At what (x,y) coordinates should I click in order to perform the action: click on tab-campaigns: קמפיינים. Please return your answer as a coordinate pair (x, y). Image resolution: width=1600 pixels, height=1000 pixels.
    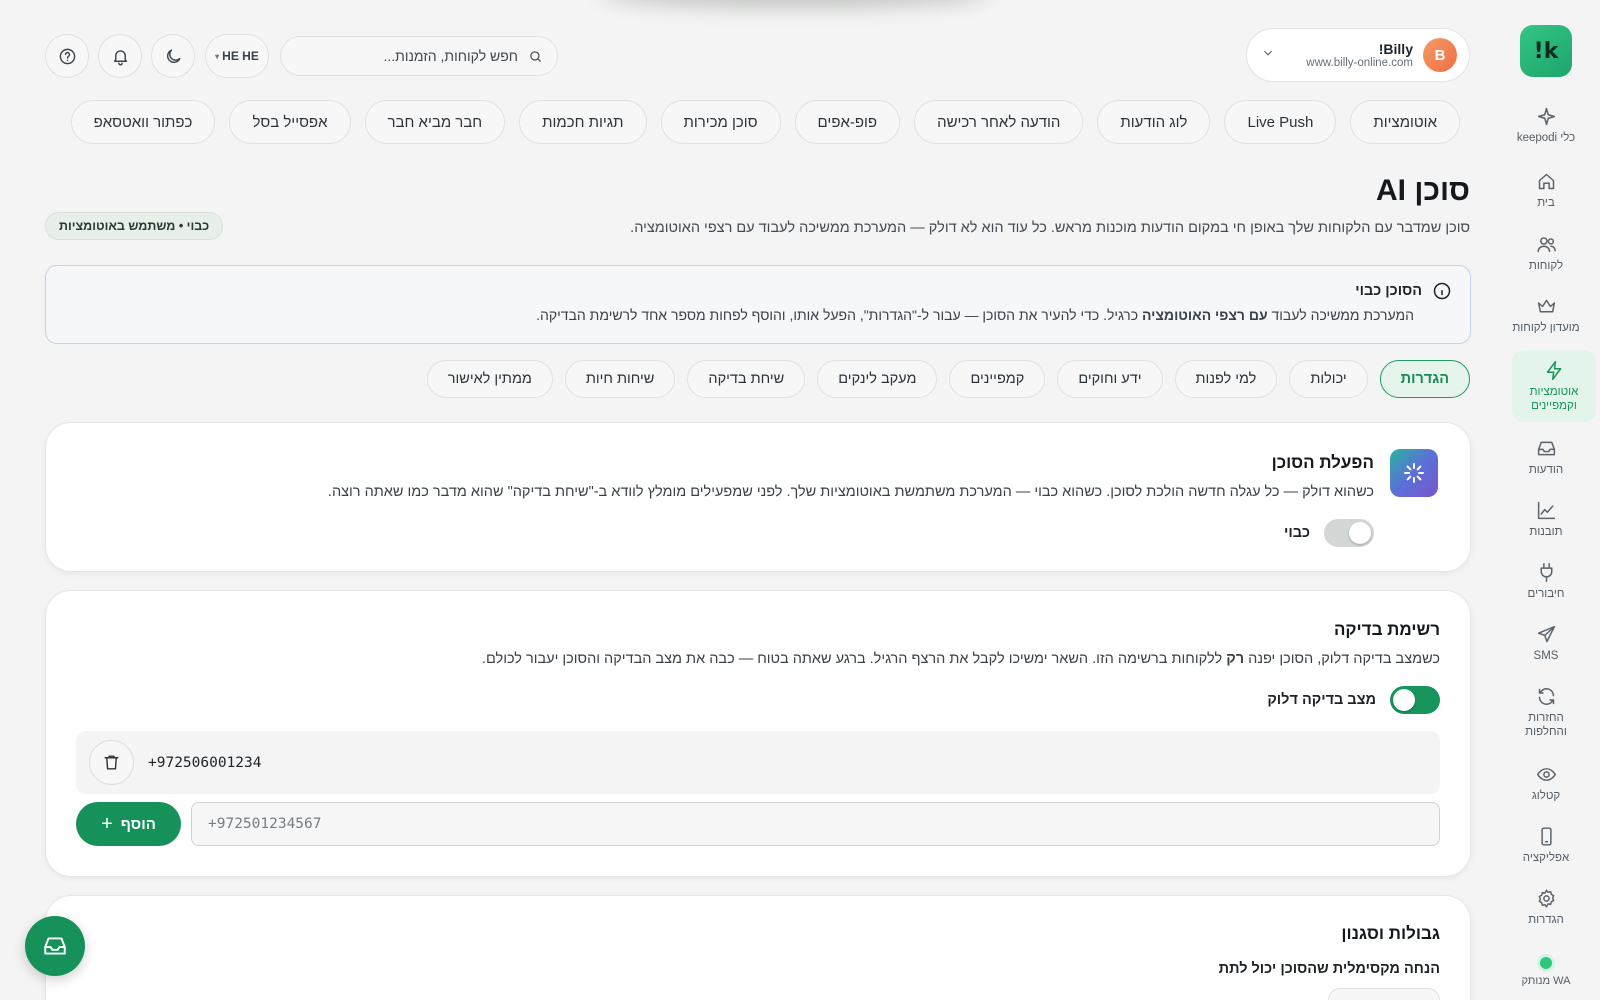
    Looking at the image, I should click on (997, 379).